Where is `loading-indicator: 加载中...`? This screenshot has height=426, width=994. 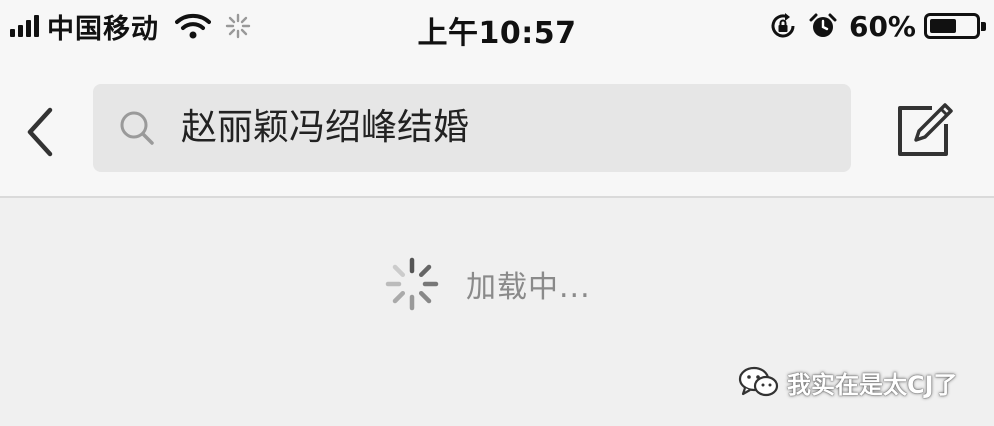
loading-indicator: 加载中... is located at coordinates (487, 284).